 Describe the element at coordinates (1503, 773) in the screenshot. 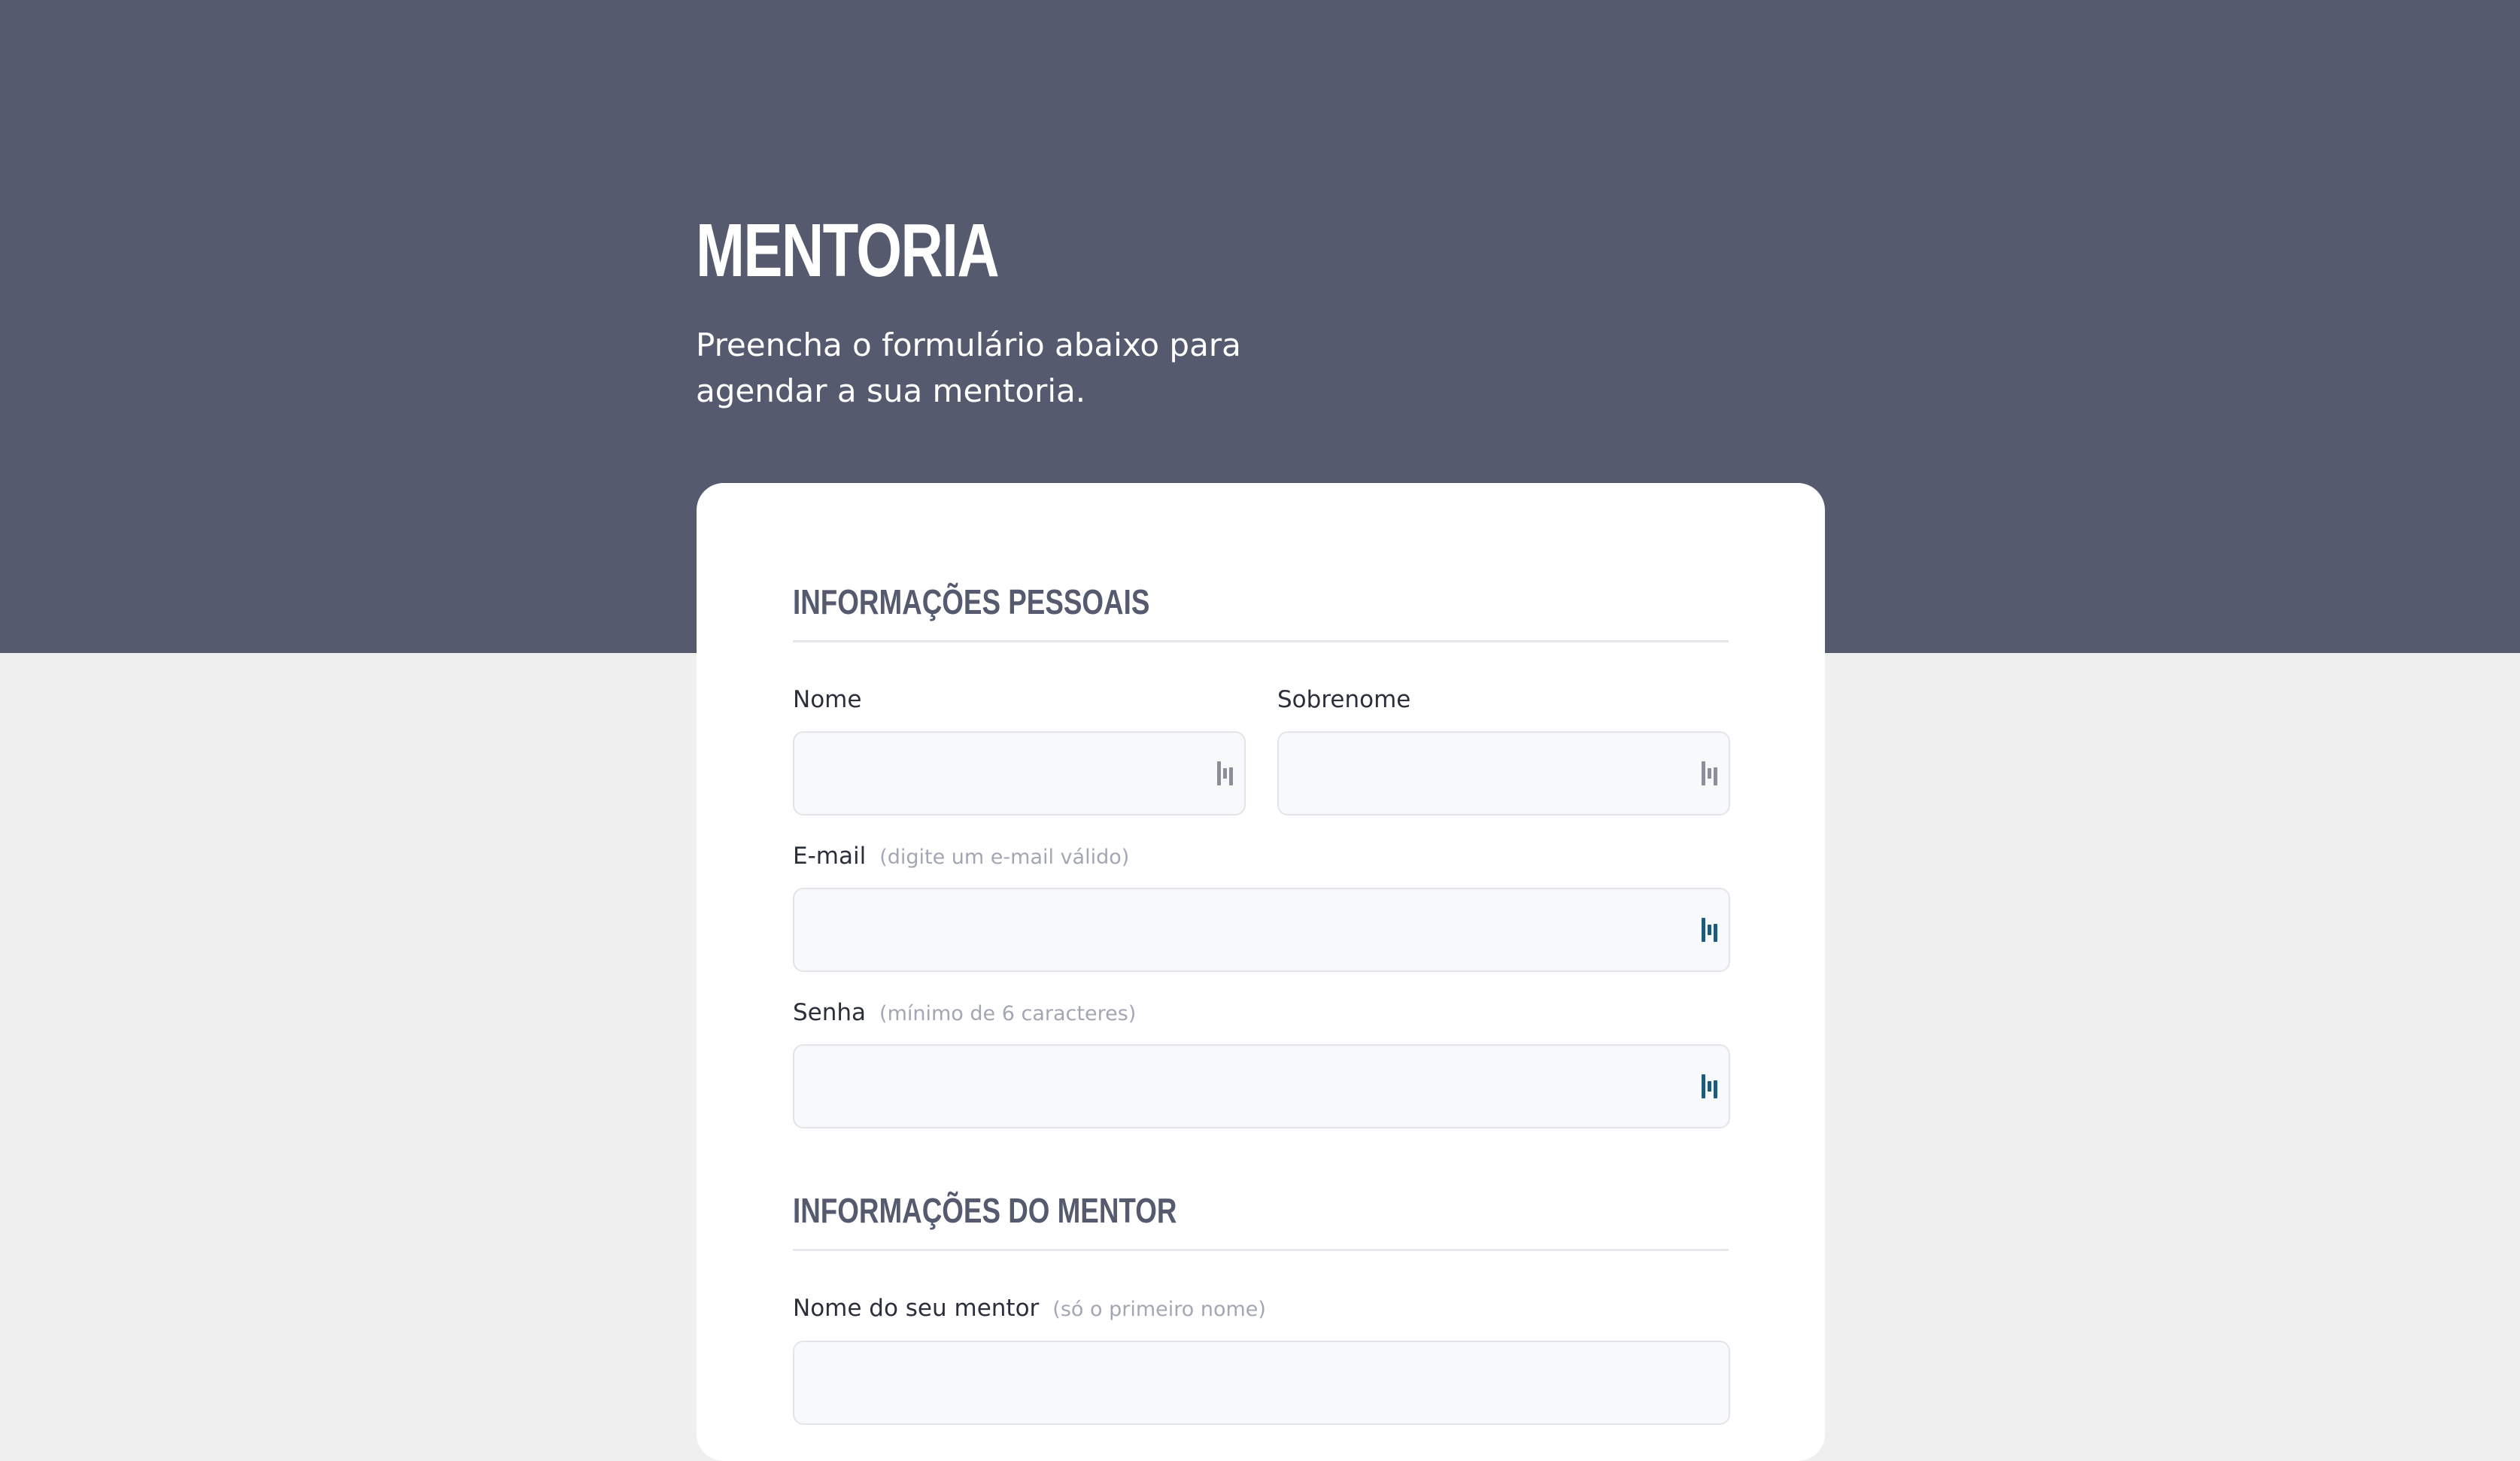

I see `last-name-input` at that location.